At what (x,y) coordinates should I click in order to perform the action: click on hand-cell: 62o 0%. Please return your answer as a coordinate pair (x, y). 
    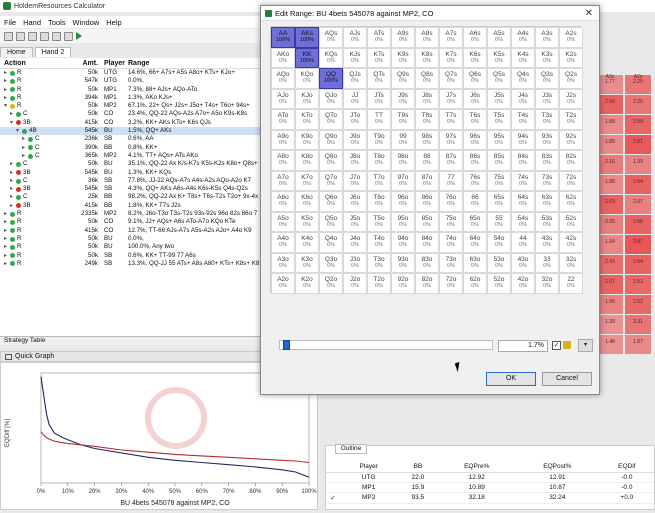
    Looking at the image, I should click on (475, 283).